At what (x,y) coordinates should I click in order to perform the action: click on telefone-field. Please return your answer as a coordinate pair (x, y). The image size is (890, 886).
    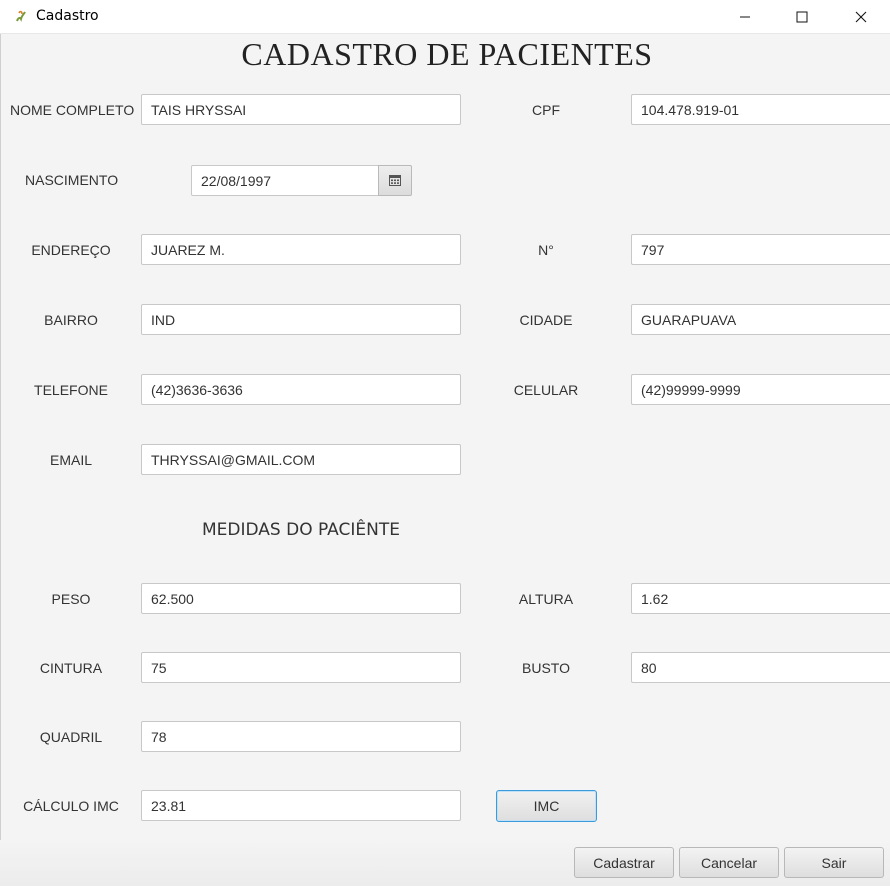
    Looking at the image, I should click on (301, 389).